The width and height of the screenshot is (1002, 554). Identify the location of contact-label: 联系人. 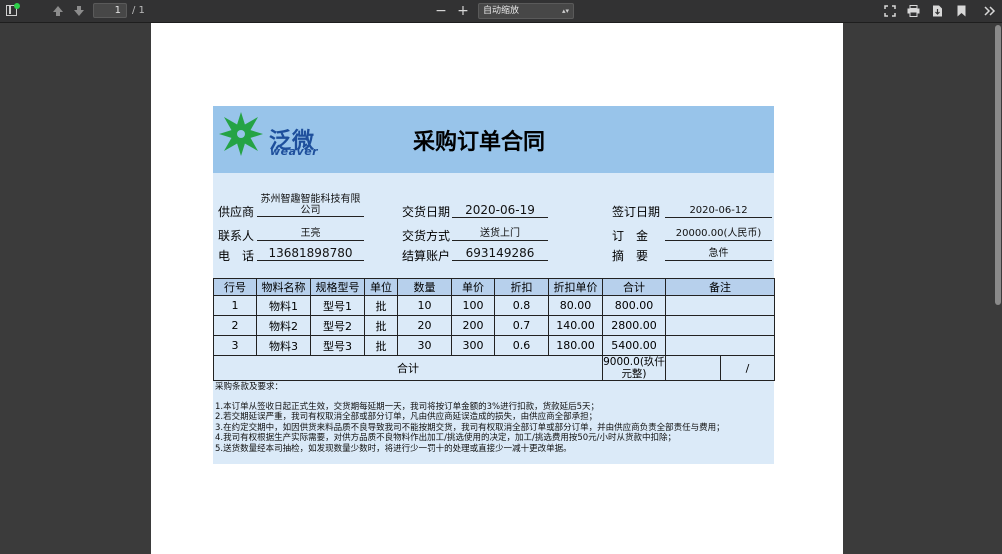
(236, 236).